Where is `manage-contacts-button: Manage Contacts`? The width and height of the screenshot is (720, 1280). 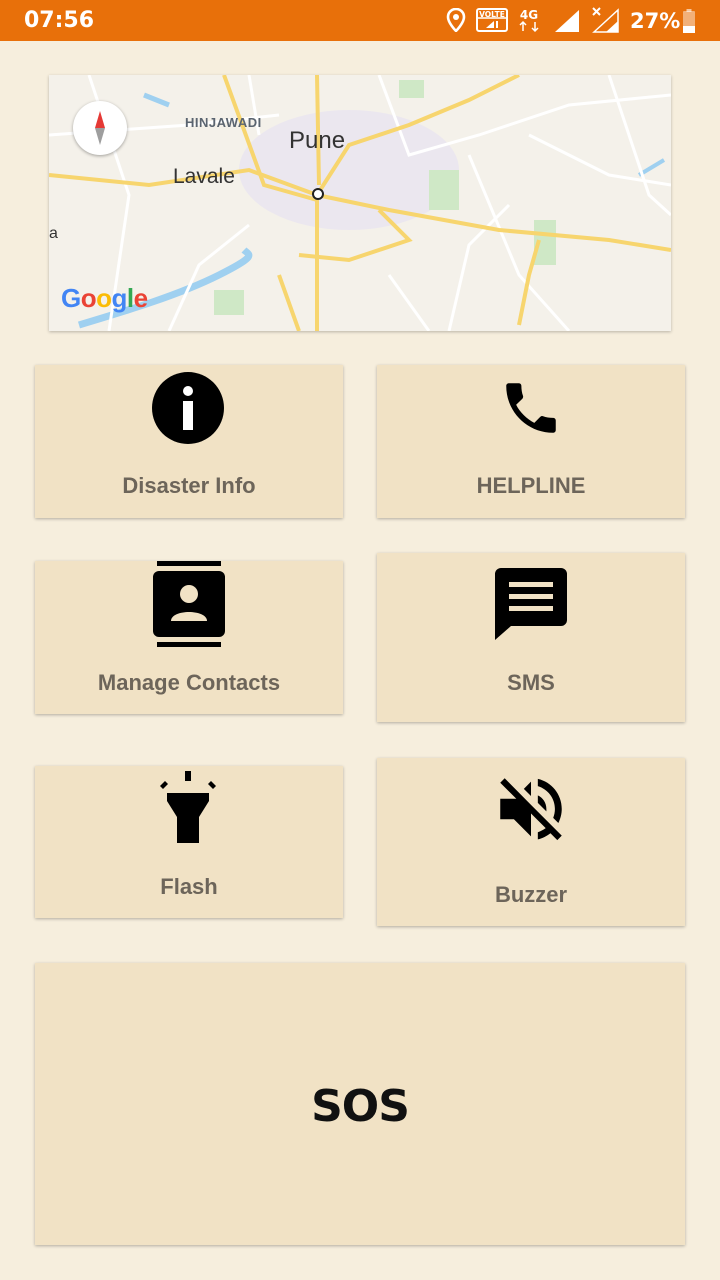
manage-contacts-button: Manage Contacts is located at coordinates (189, 637).